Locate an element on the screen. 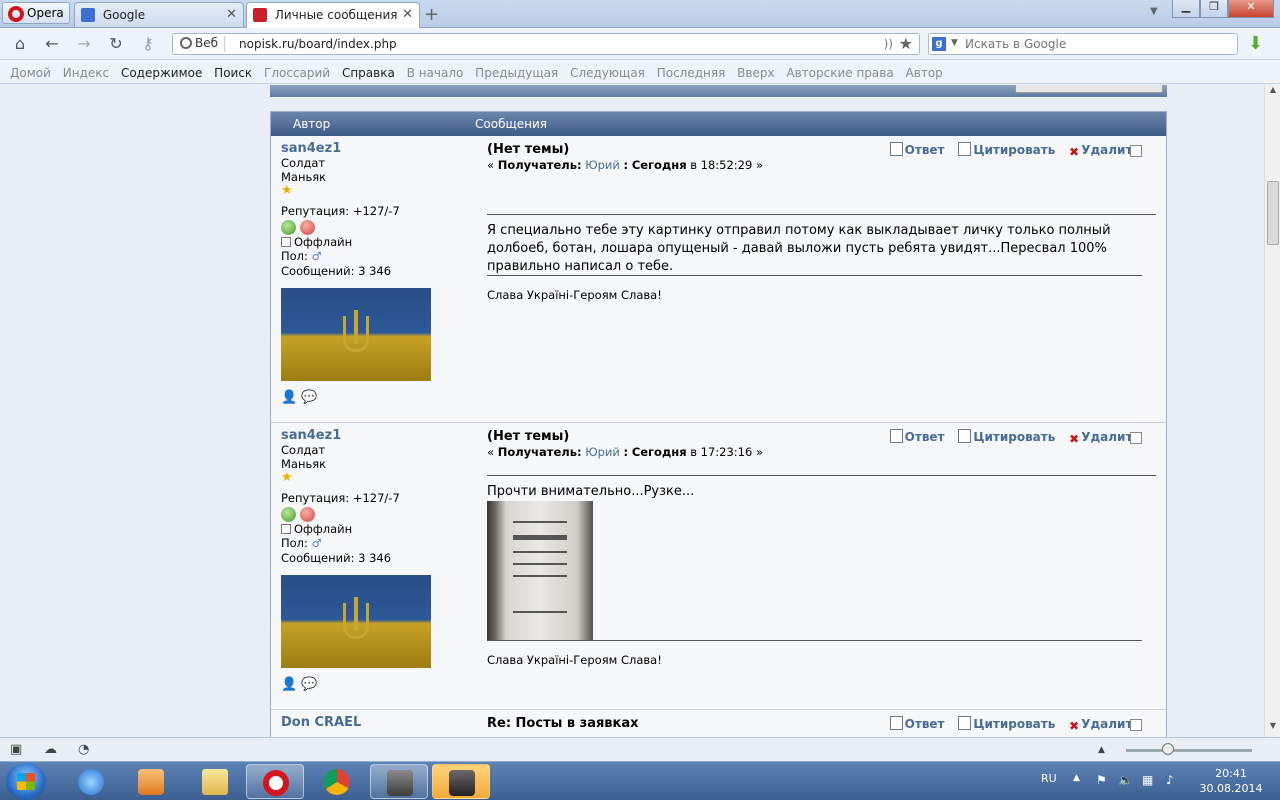 The image size is (1280, 800). attached-book-image is located at coordinates (540, 571).